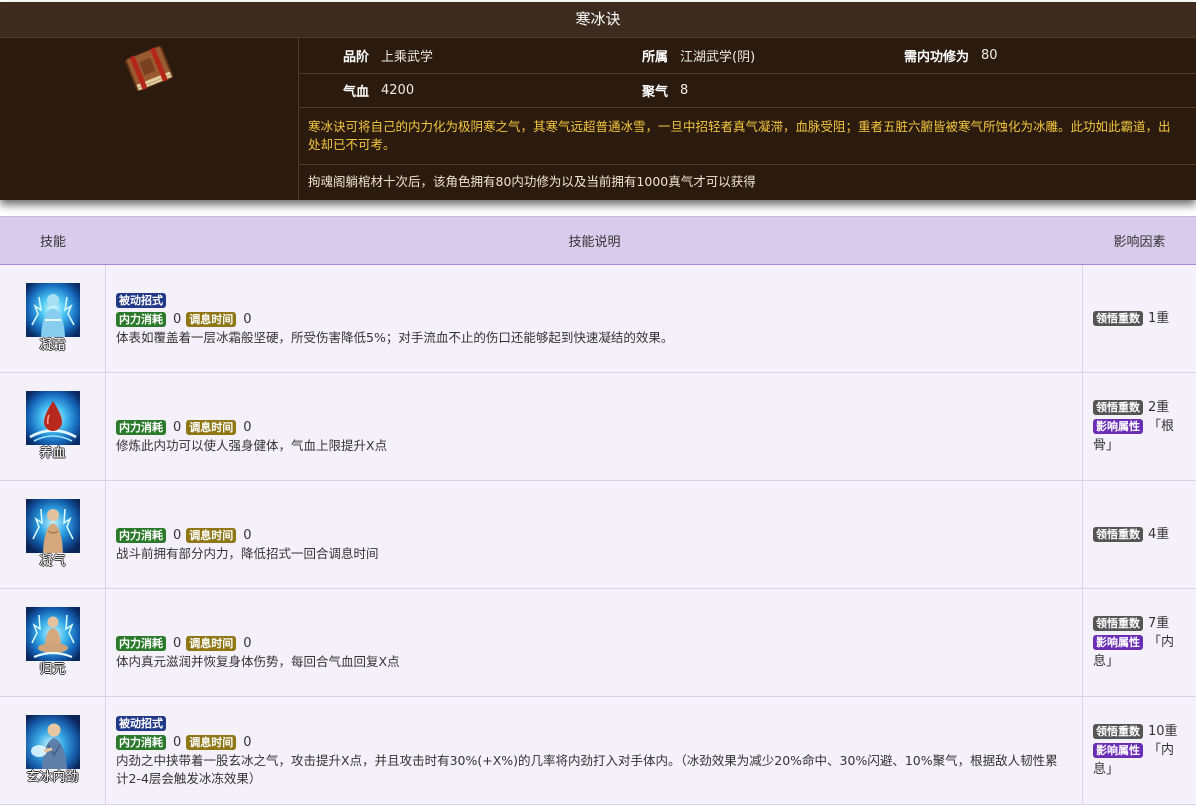 The image size is (1196, 806). I want to click on meditation-icon, so click(52, 633).